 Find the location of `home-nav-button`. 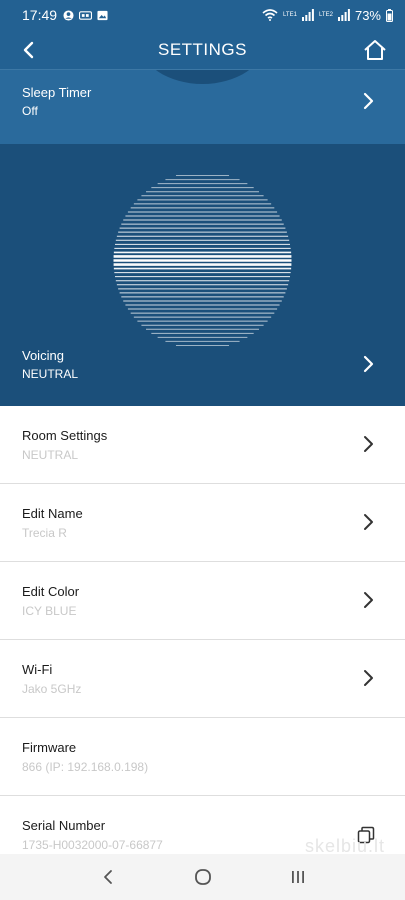

home-nav-button is located at coordinates (203, 877).